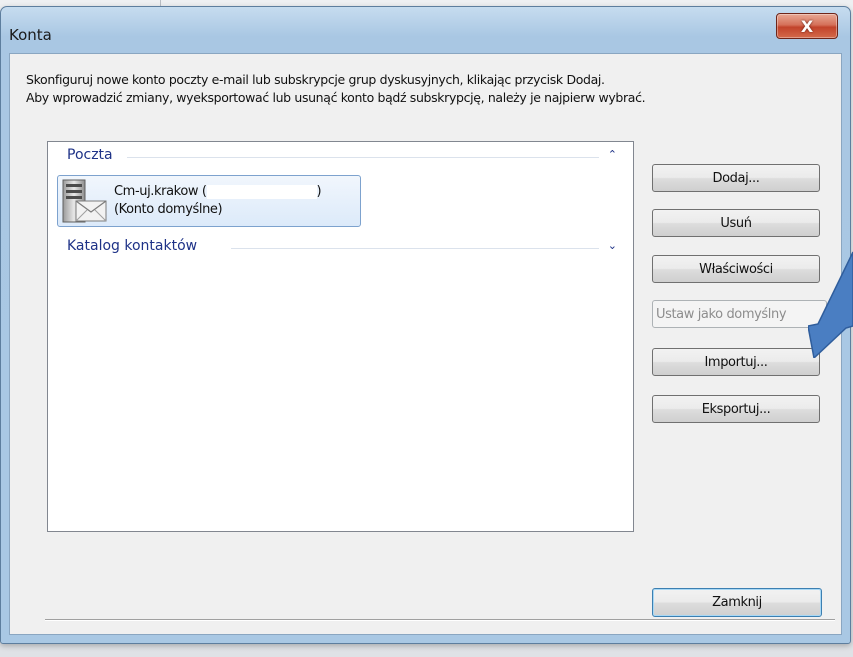 This screenshot has height=657, width=853. Describe the element at coordinates (736, 223) in the screenshot. I see `remove-button: Usuń` at that location.